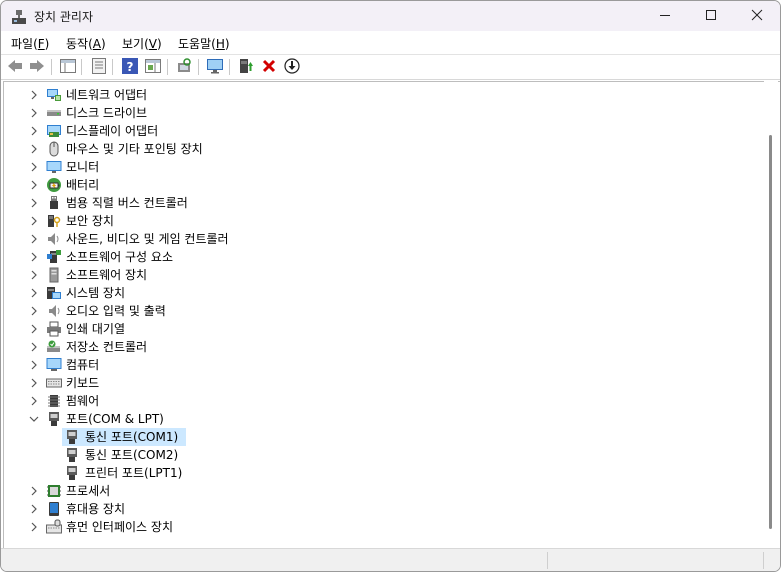 This screenshot has height=572, width=781. I want to click on keyboard-icon, so click(54, 383).